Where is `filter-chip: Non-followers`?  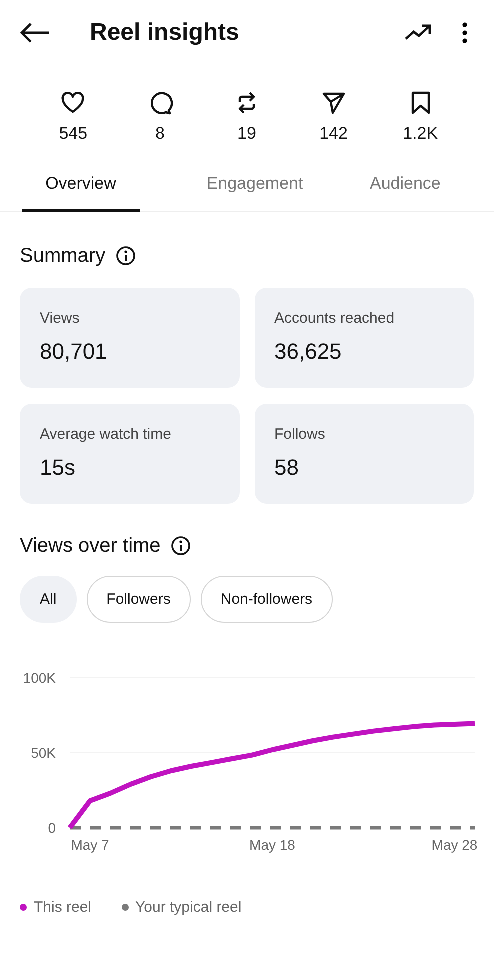 filter-chip: Non-followers is located at coordinates (266, 599).